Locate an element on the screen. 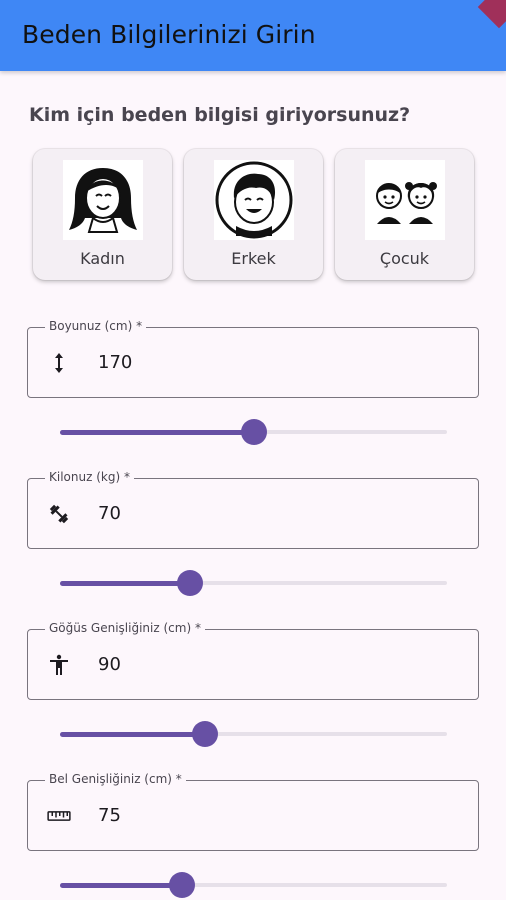 The width and height of the screenshot is (506, 900). profile-selector: Kadın Erkek Çocuk is located at coordinates (254, 215).